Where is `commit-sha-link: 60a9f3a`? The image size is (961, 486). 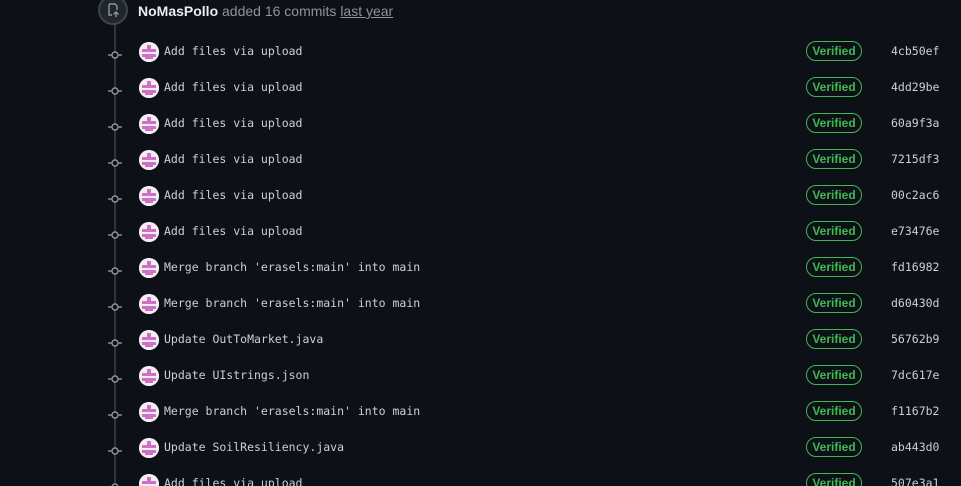 commit-sha-link: 60a9f3a is located at coordinates (915, 123).